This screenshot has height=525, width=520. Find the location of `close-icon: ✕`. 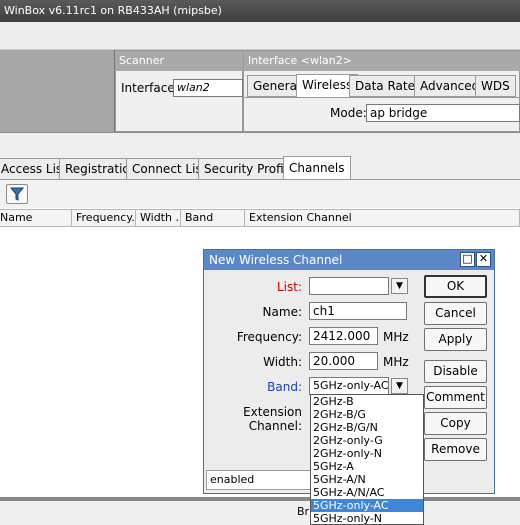

close-icon: ✕ is located at coordinates (483, 258).